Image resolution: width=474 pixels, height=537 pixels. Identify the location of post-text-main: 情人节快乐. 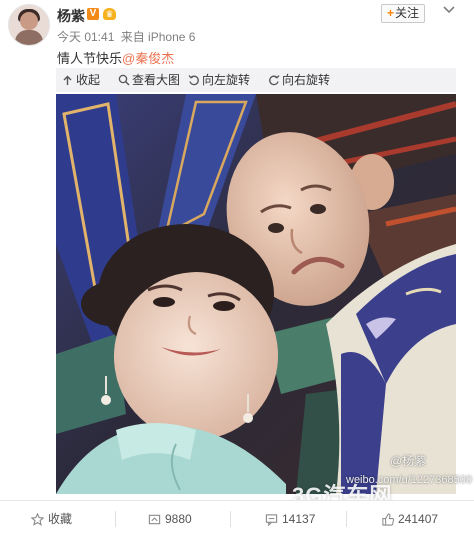
(90, 58).